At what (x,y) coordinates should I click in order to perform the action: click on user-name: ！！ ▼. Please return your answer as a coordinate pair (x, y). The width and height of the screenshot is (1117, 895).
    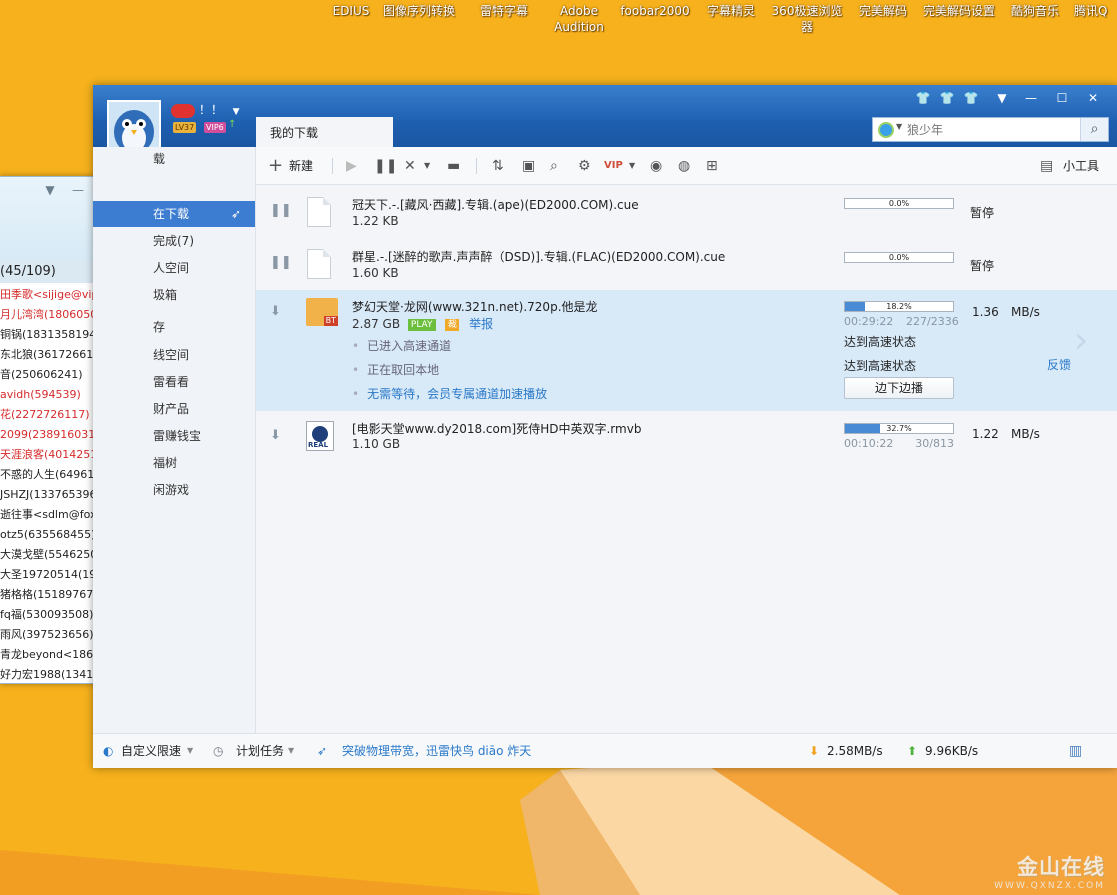
    Looking at the image, I should click on (205, 109).